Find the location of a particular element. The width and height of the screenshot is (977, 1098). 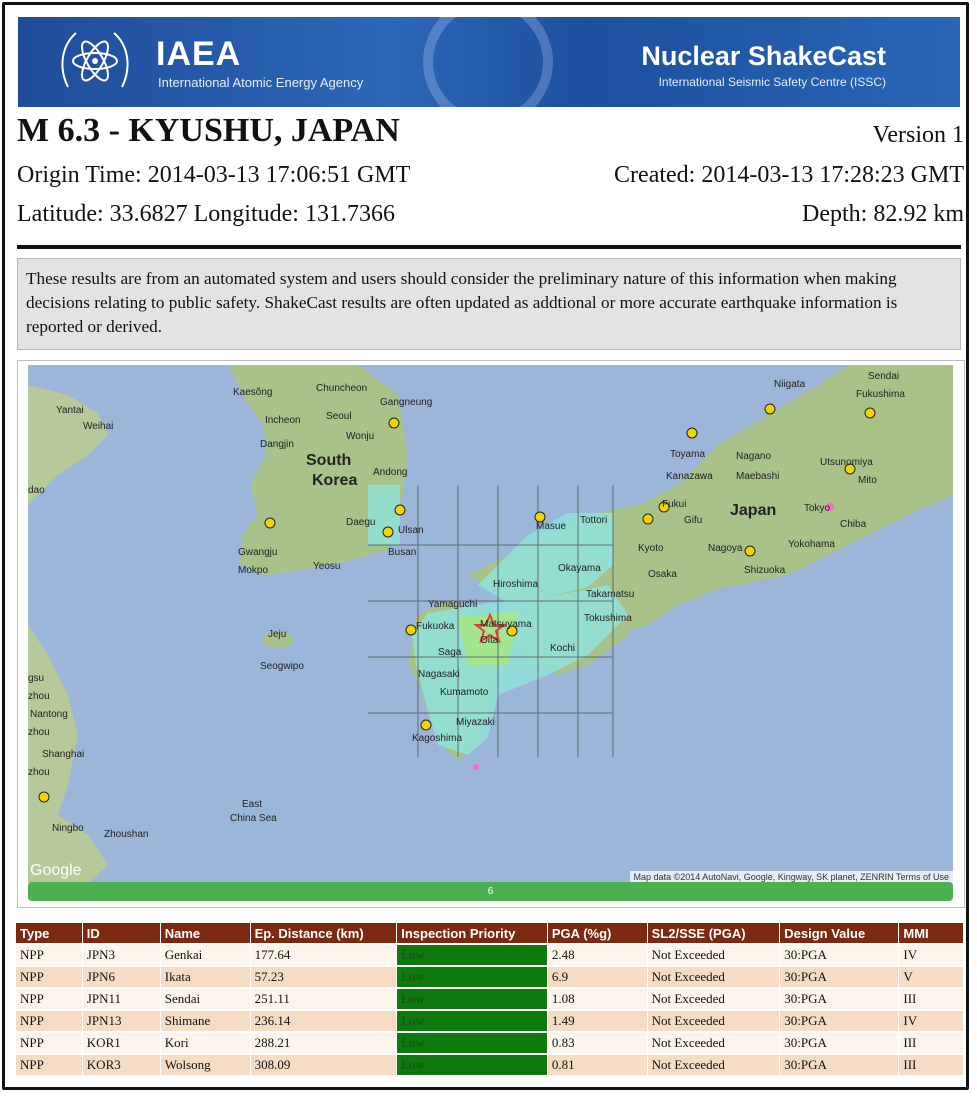

table-cell: Genkai is located at coordinates (205, 954).